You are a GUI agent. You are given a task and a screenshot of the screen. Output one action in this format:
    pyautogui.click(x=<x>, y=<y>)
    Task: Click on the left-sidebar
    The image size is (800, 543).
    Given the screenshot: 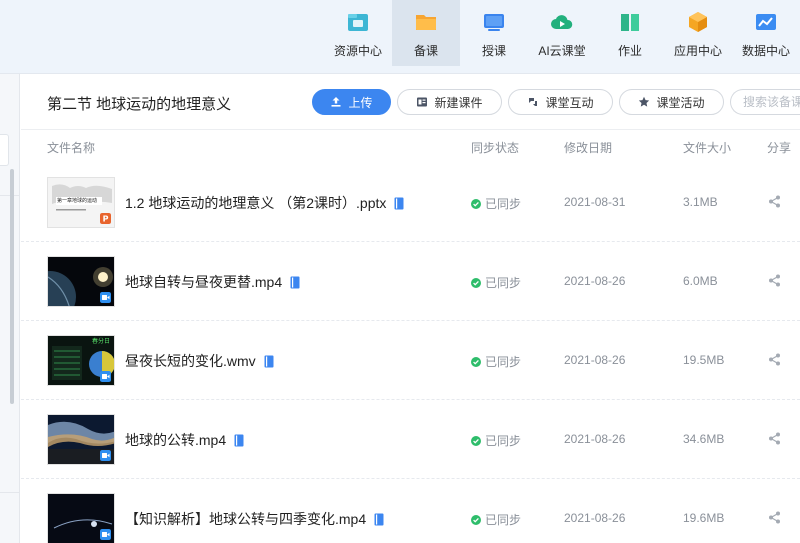 What is the action you would take?
    pyautogui.click(x=10, y=308)
    